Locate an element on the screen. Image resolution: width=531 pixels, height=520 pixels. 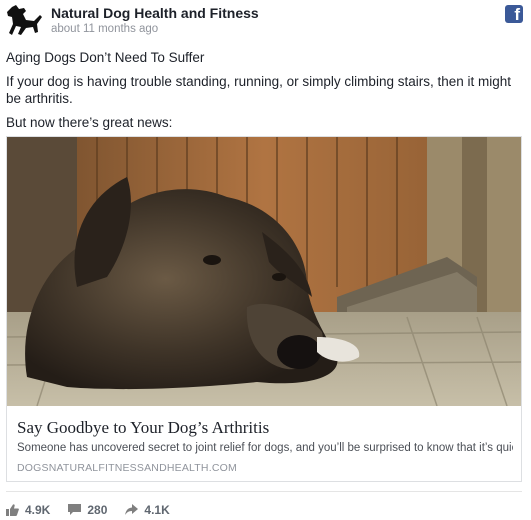
post-headline: Aging Dogs Don’t Need To Suffer is located at coordinates (105, 57).